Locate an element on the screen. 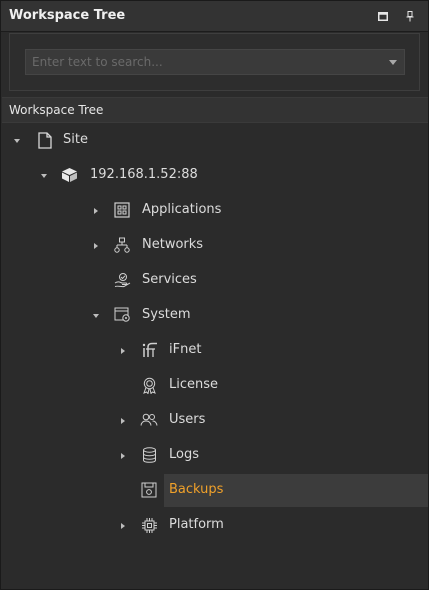 This screenshot has width=429, height=590. tree-node-users: Users is located at coordinates (215, 420).